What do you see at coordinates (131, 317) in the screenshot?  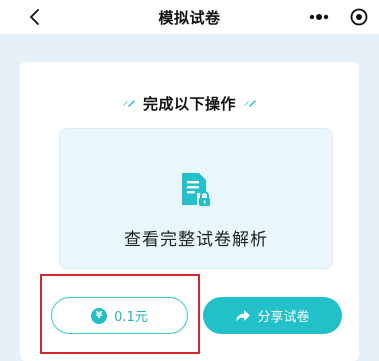 I see `price-label: 0.1元` at bounding box center [131, 317].